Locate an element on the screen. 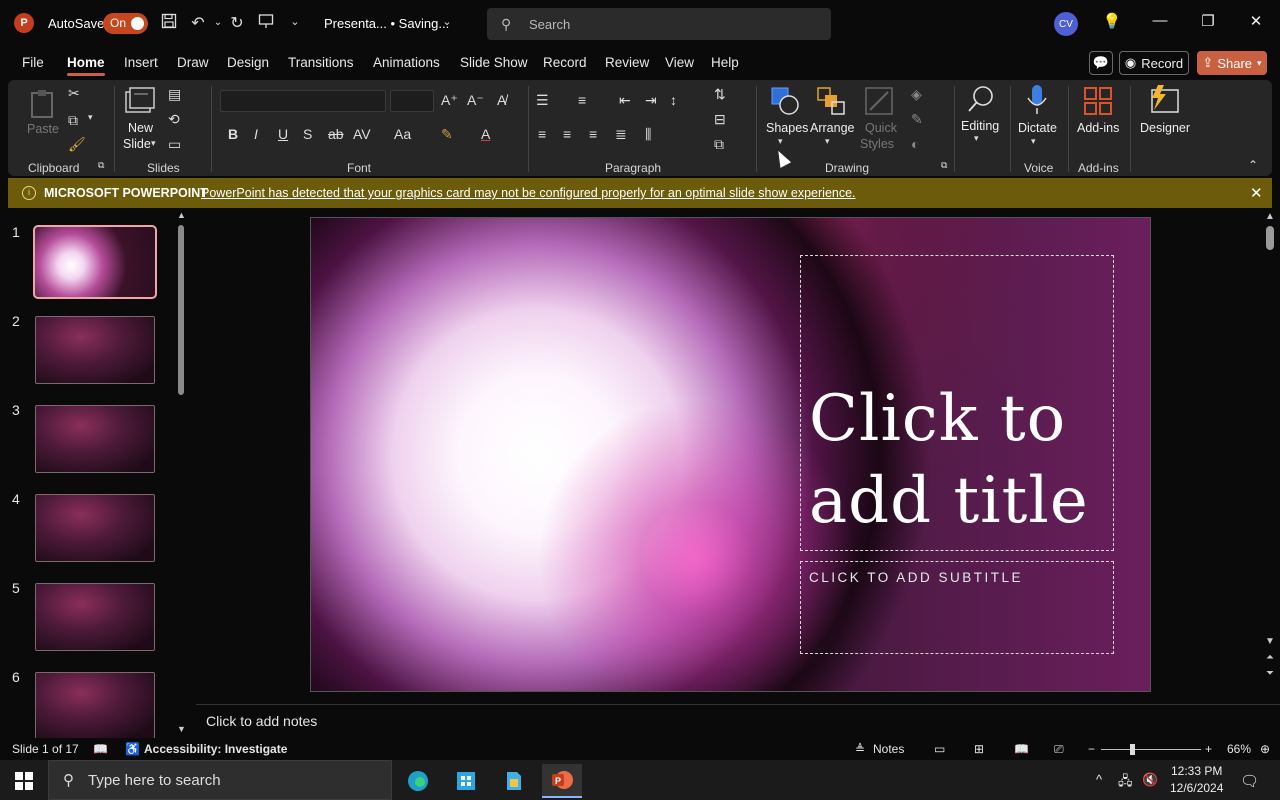  spellcheck-icon: 📖 is located at coordinates (100, 749).